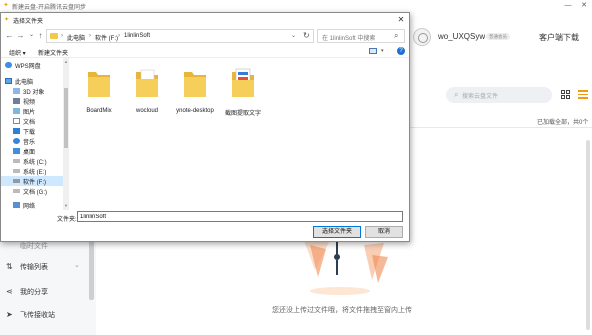  I want to click on username: wo_UXQSyw, so click(461, 36).